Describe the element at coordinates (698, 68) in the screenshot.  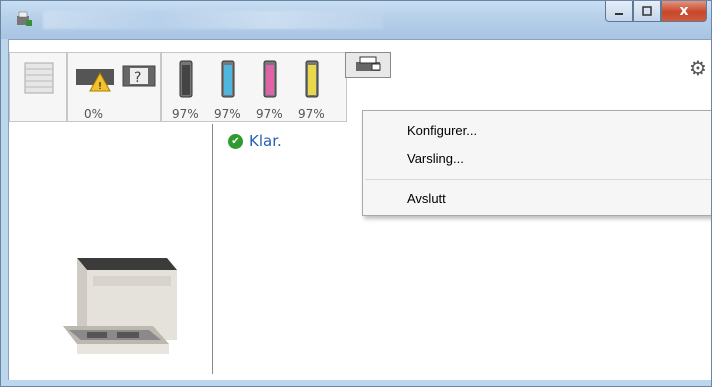
I see `gear-icon: ⚙` at that location.